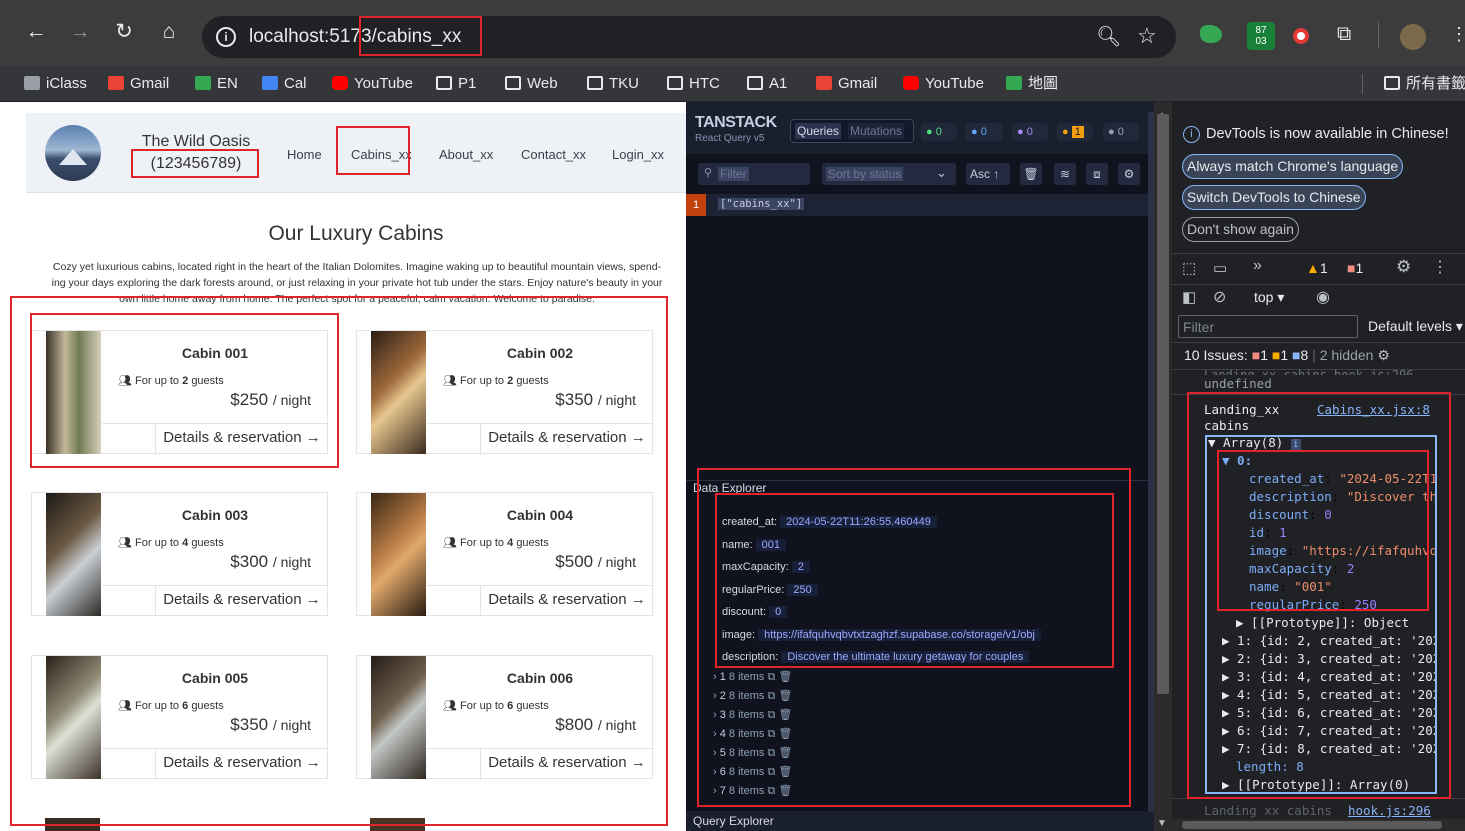 The height and width of the screenshot is (831, 1465). Describe the element at coordinates (1274, 197) in the screenshot. I see `switch-language-button: Switch DevTools to Chinese` at that location.